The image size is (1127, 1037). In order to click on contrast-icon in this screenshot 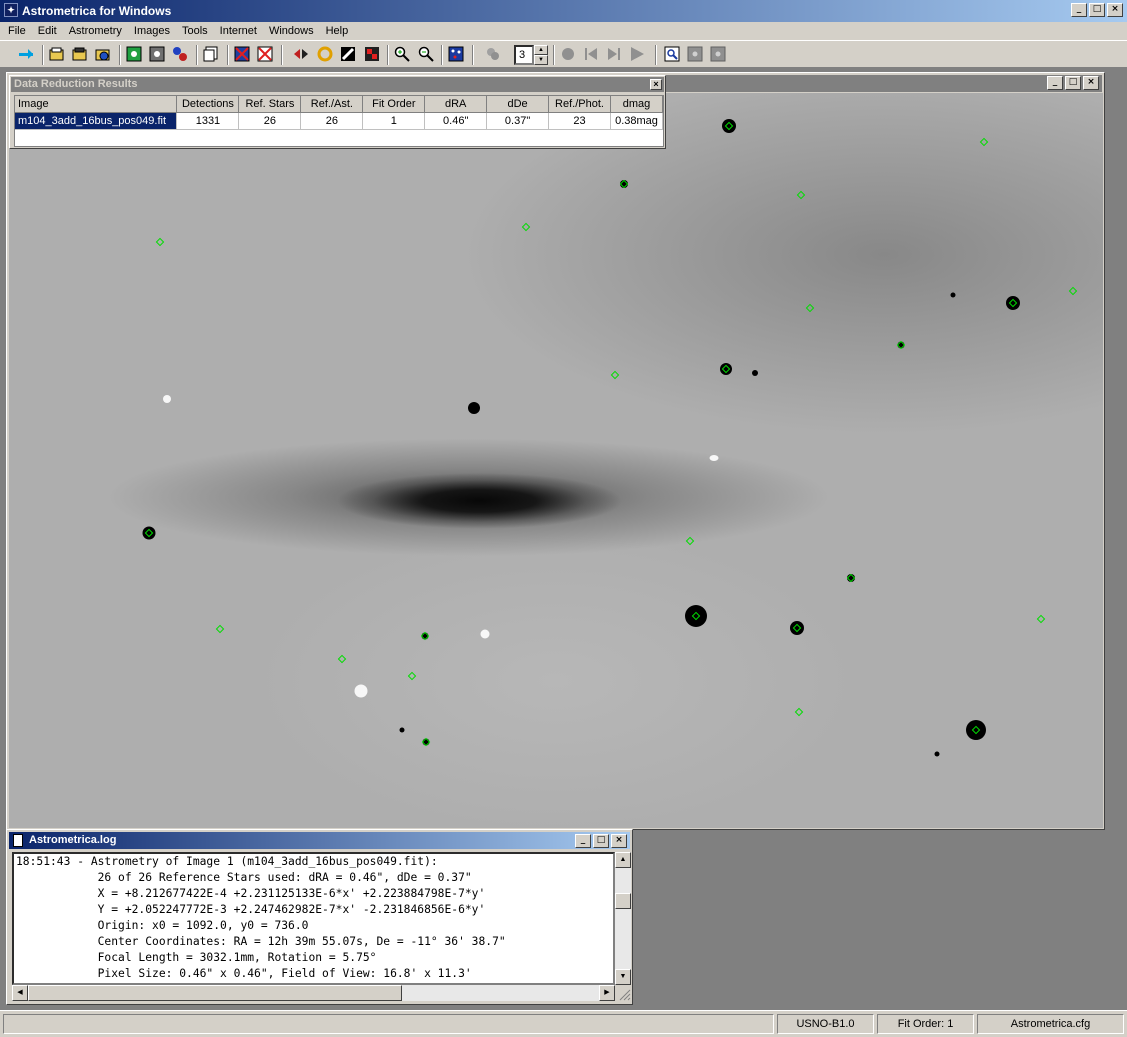, I will do `click(348, 54)`.